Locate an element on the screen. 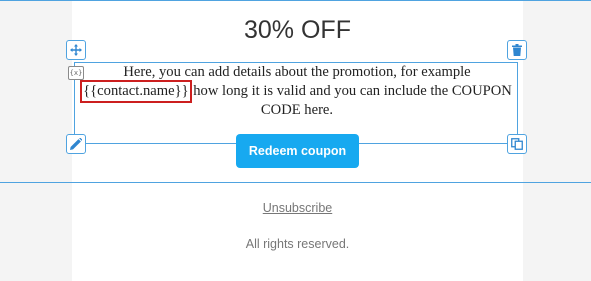 The height and width of the screenshot is (281, 591). insert-variable-icon: {x} is located at coordinates (76, 73).